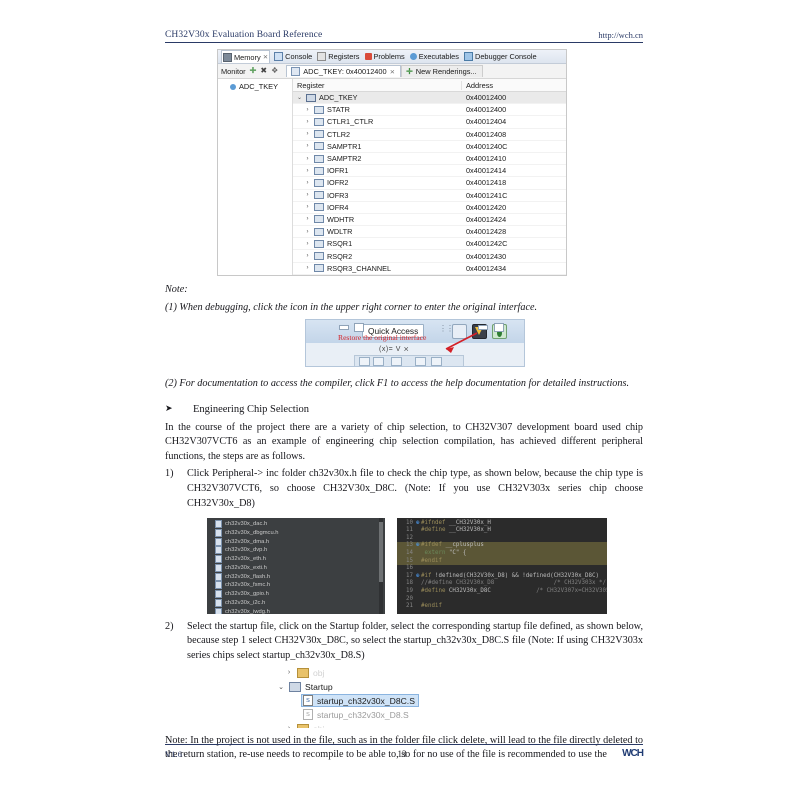  What do you see at coordinates (429, 159) in the screenshot?
I see `register-row: › SAMPTR2 0x40012410` at bounding box center [429, 159].